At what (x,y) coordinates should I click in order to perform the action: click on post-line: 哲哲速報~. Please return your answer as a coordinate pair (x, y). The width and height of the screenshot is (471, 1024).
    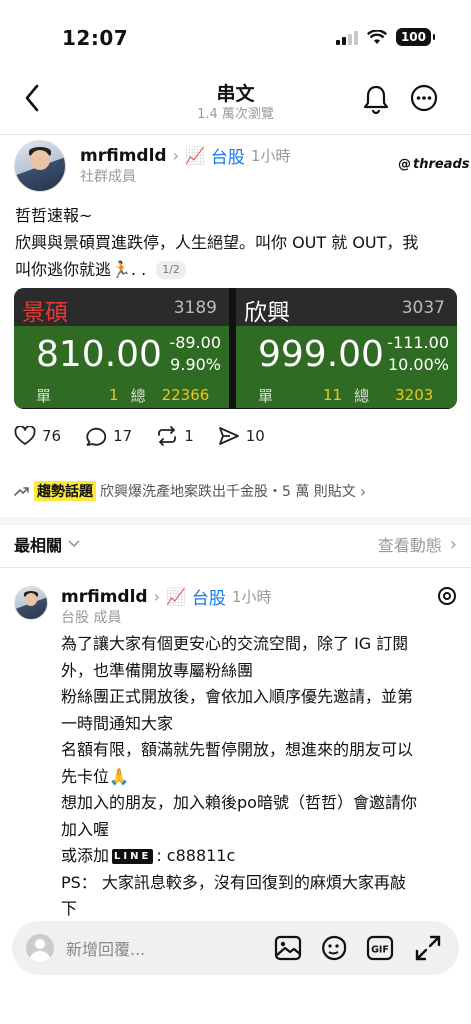
    Looking at the image, I should click on (54, 215).